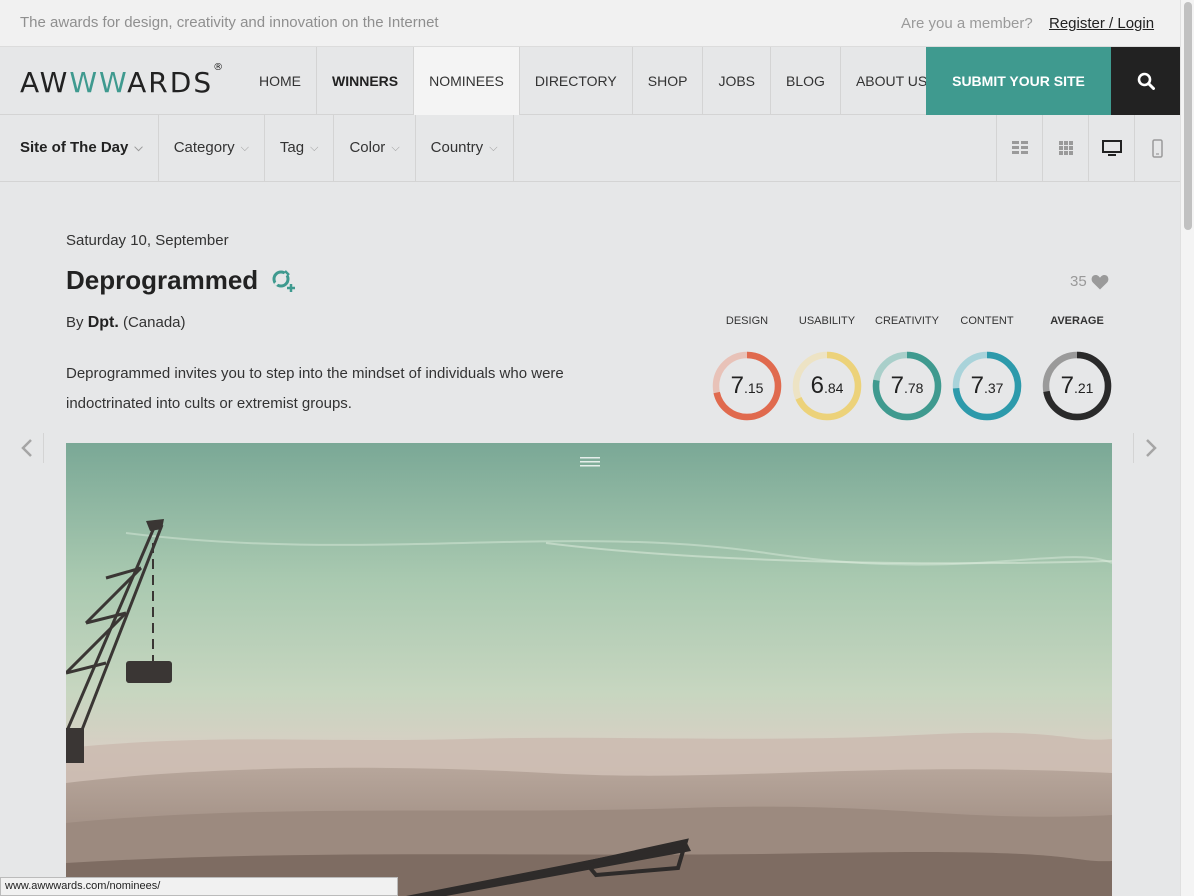 Image resolution: width=1194 pixels, height=896 pixels. Describe the element at coordinates (1089, 281) in the screenshot. I see `like-button: 35` at that location.